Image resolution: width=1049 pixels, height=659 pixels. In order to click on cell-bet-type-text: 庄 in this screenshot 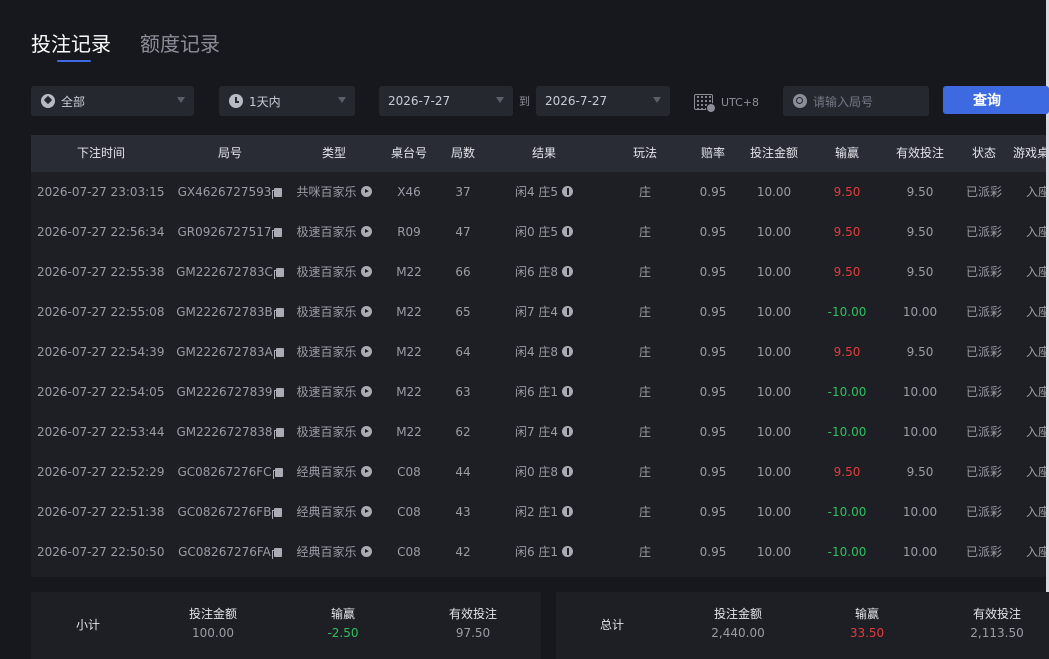, I will do `click(644, 312)`.